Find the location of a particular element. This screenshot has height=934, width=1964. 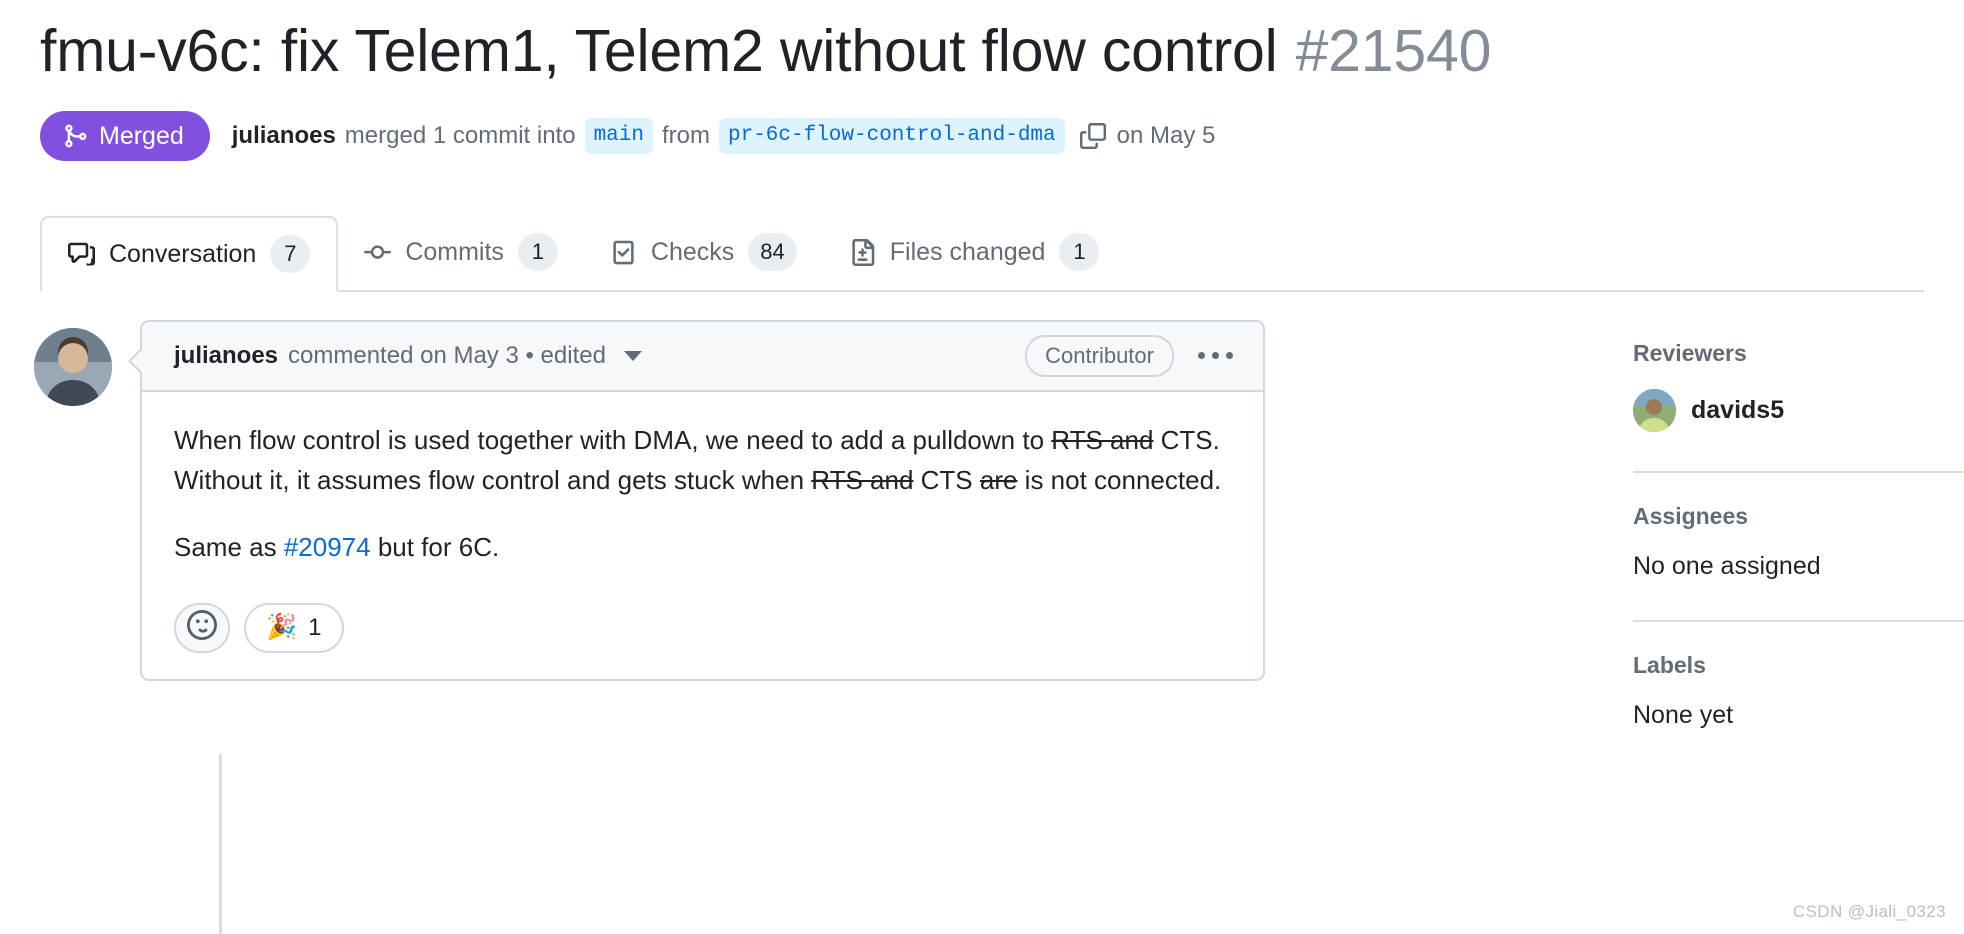

git-commit-icon is located at coordinates (378, 252).